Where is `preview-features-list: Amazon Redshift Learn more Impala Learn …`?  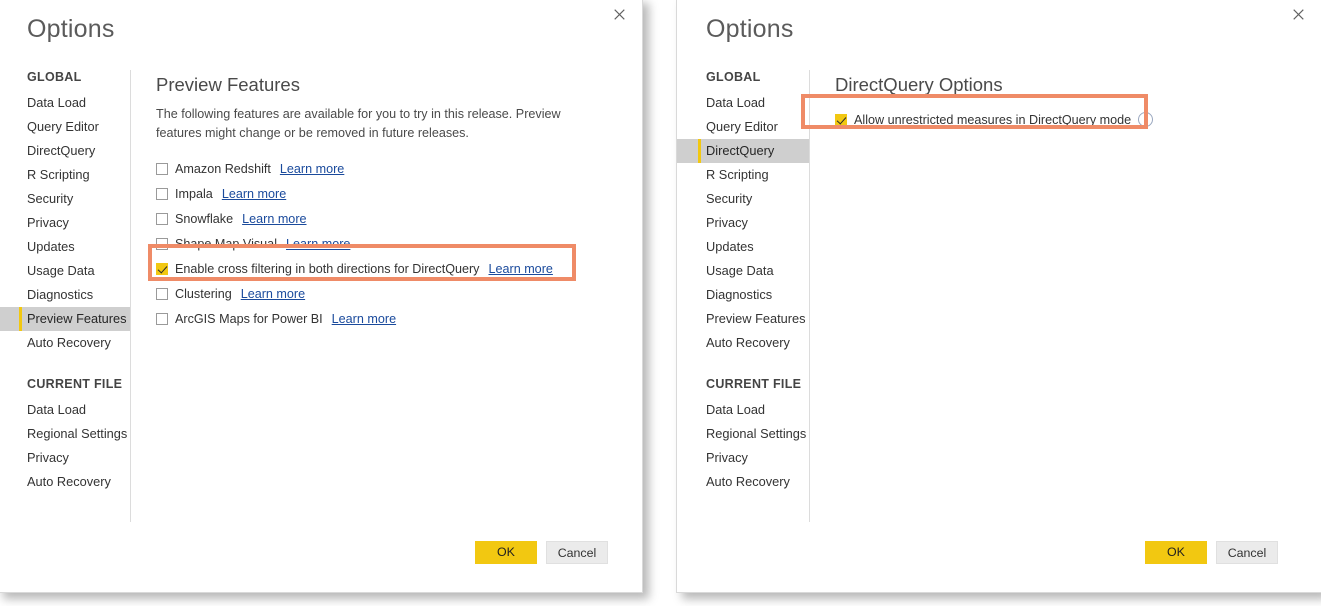 preview-features-list: Amazon Redshift Learn more Impala Learn … is located at coordinates (387, 243).